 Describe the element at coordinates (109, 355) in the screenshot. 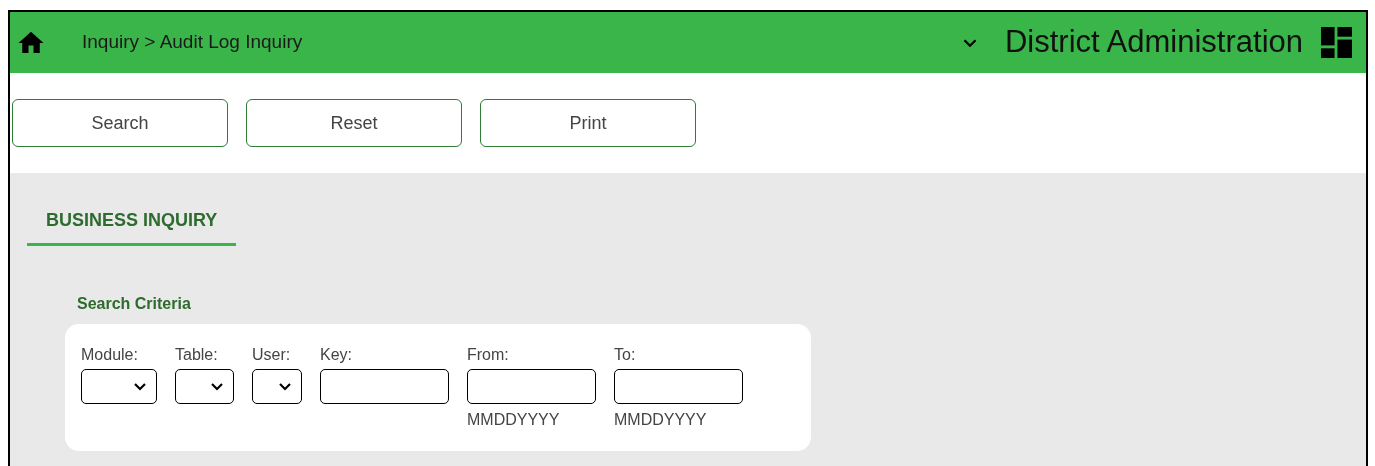

I see `field-label: Module:` at that location.